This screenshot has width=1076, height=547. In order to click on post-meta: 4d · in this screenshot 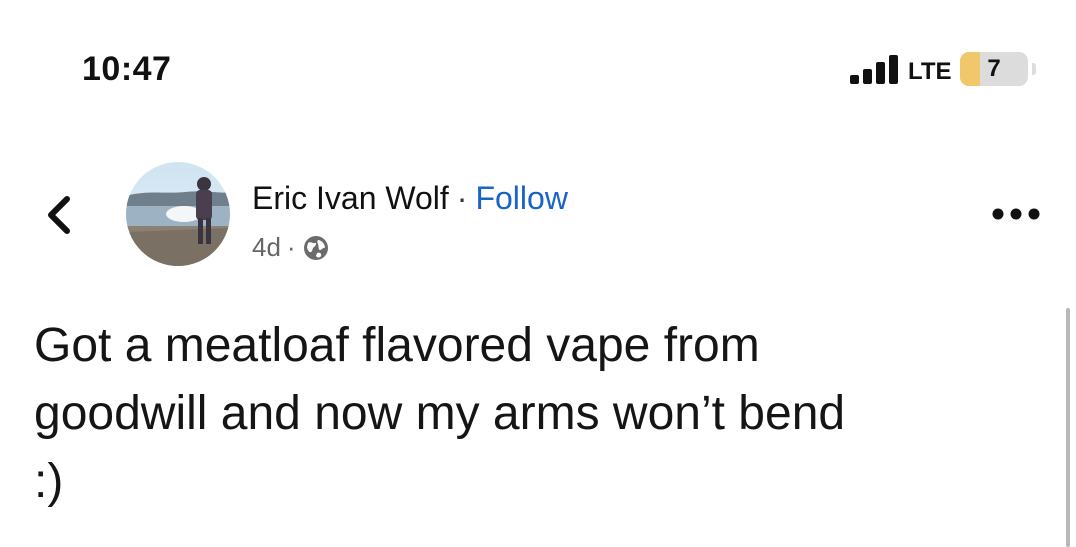, I will do `click(291, 247)`.